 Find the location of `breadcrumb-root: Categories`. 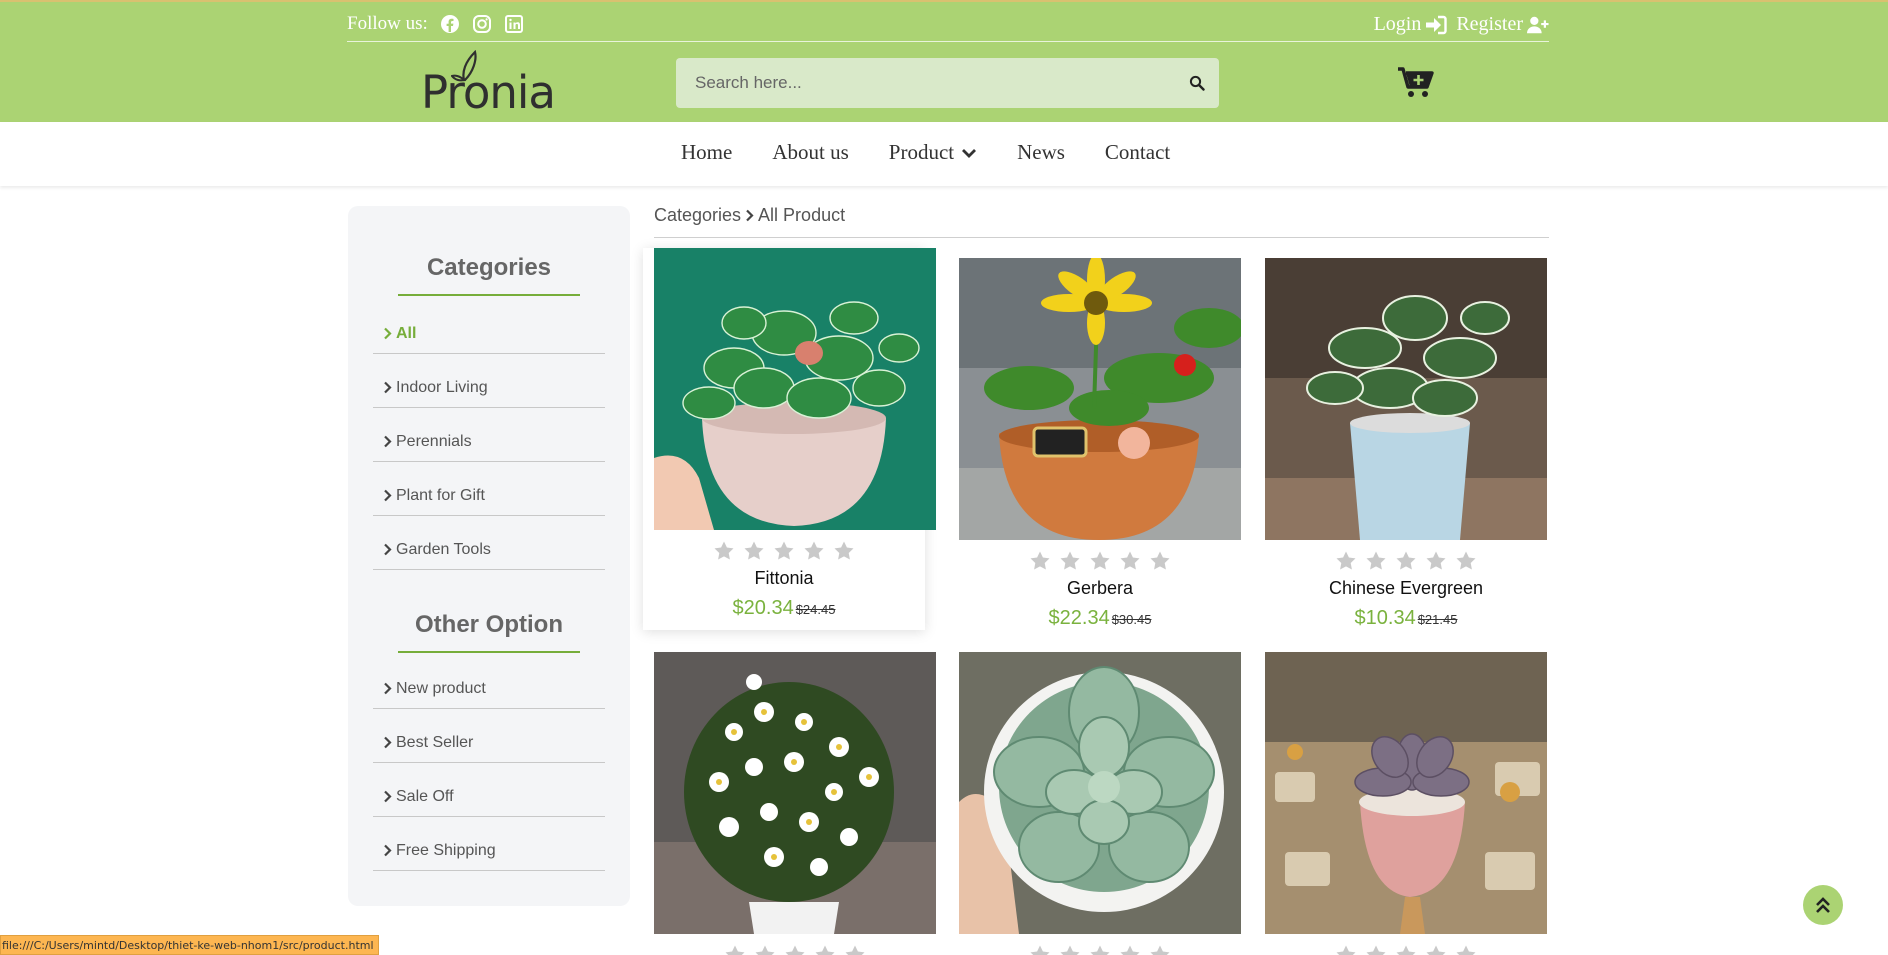

breadcrumb-root: Categories is located at coordinates (697, 215).